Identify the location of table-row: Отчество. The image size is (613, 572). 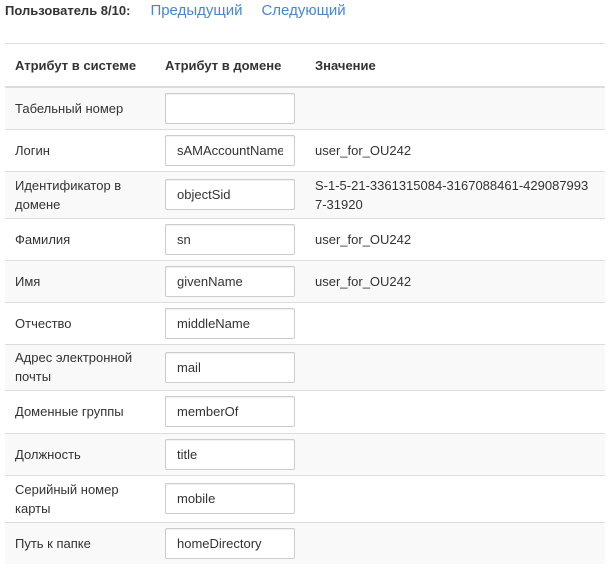
(305, 322).